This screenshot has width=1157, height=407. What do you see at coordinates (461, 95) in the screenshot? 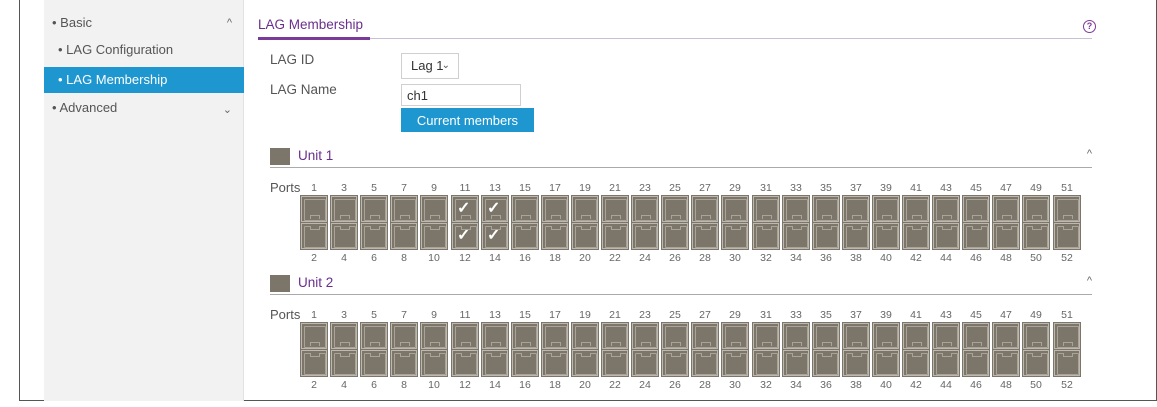
I see `lag-name-input` at bounding box center [461, 95].